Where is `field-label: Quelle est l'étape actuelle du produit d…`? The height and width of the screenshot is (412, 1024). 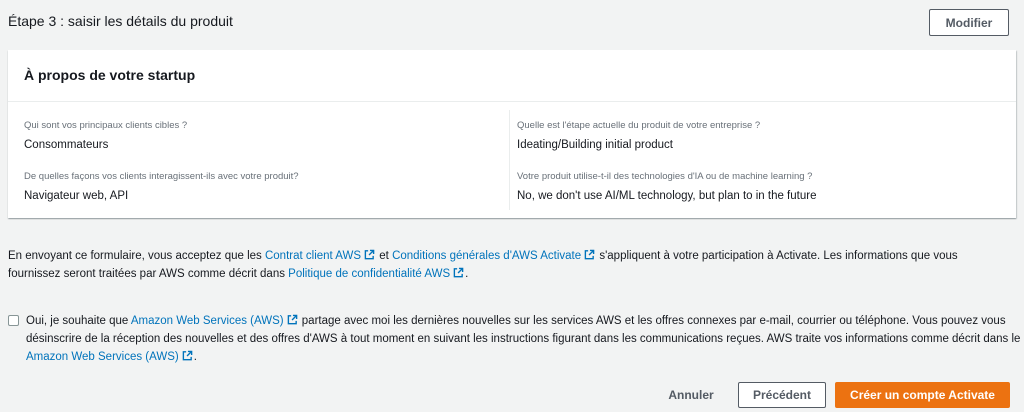
field-label: Quelle est l'étape actuelle du produit d… is located at coordinates (639, 125).